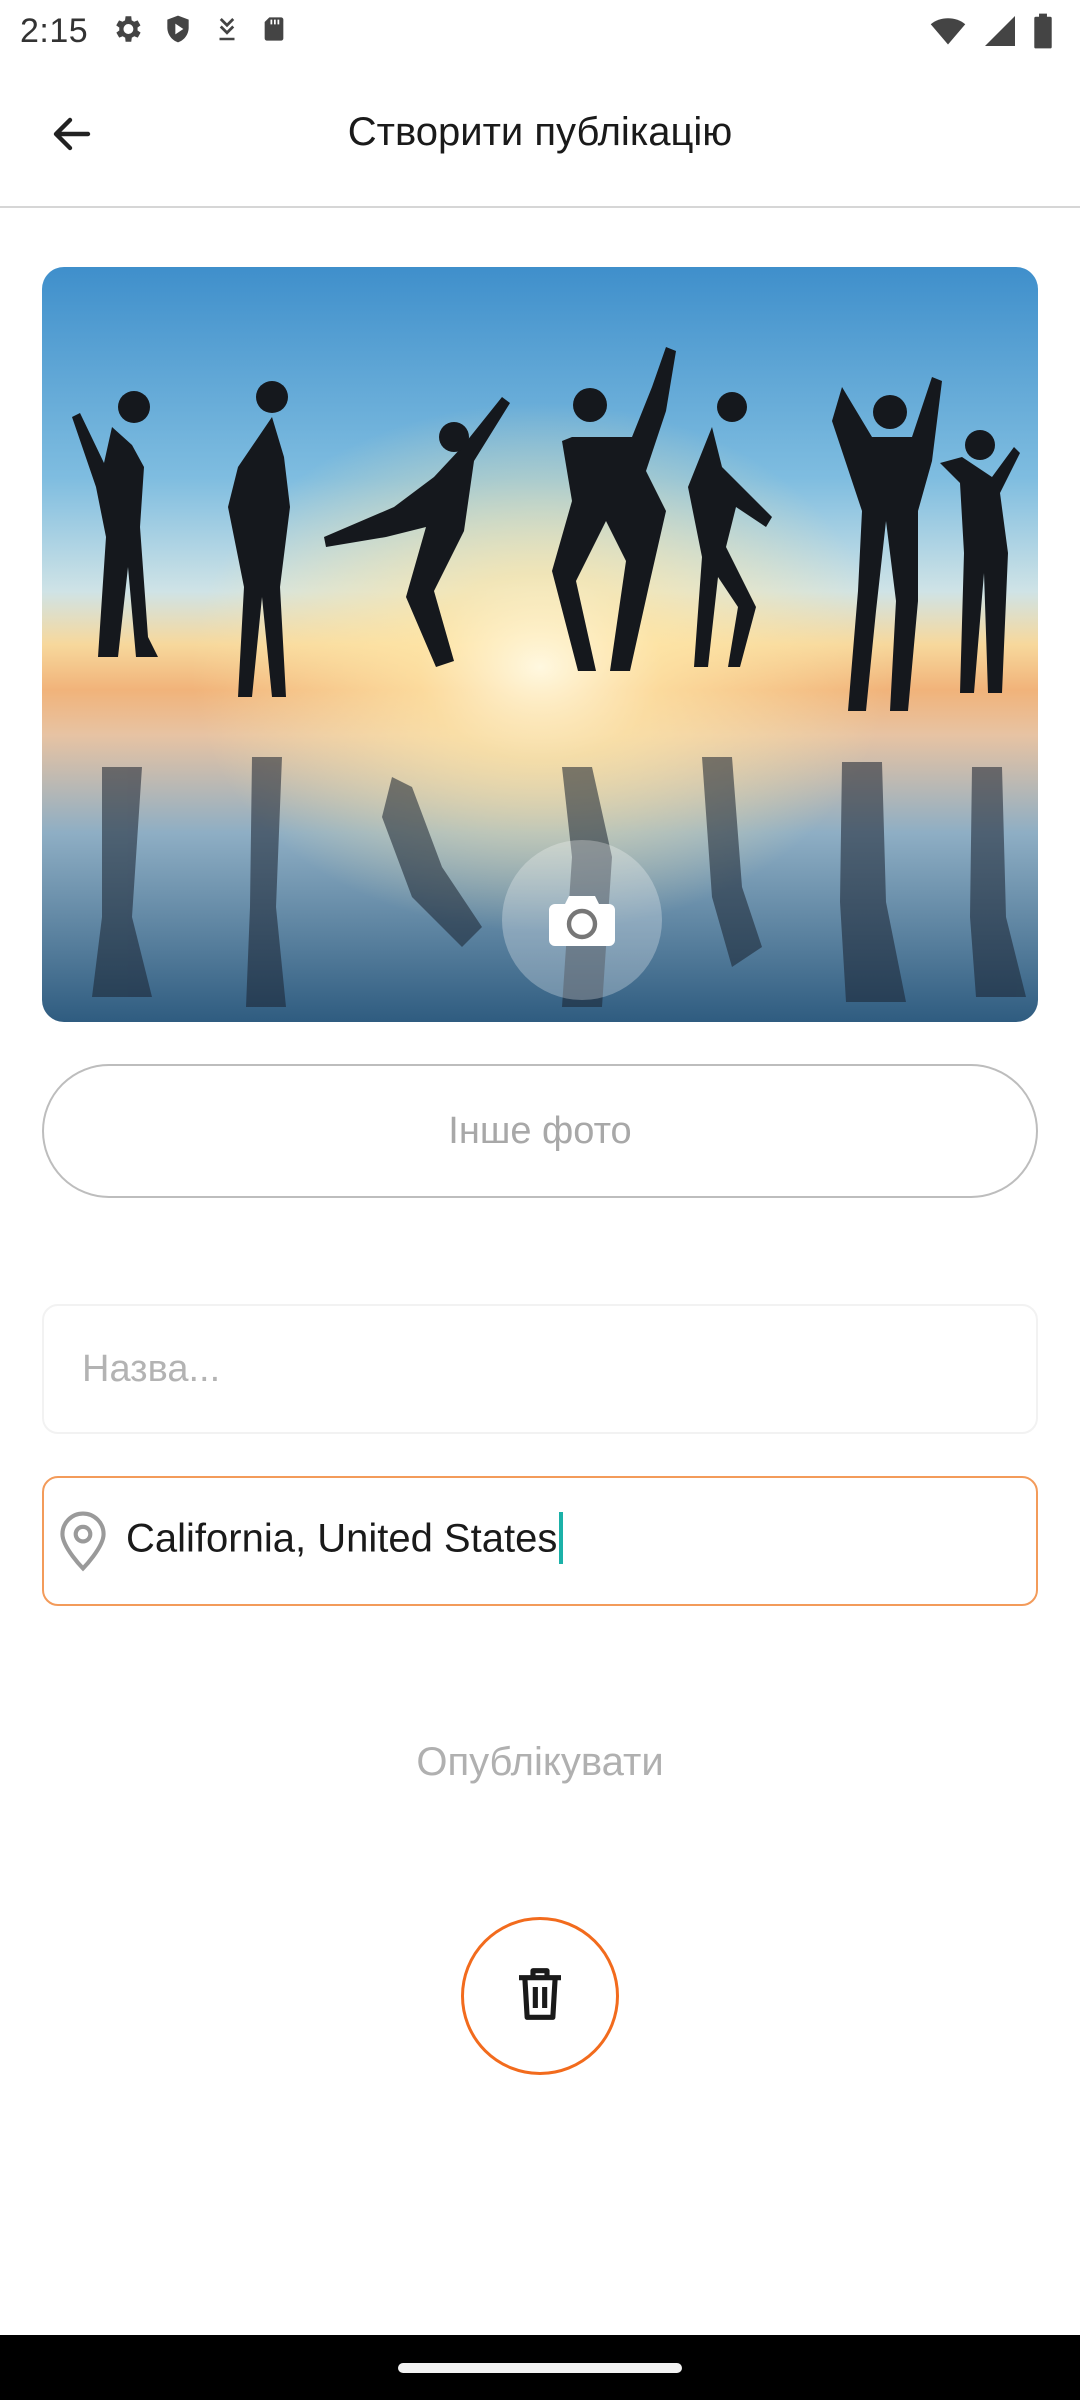 The image size is (1080, 2400). What do you see at coordinates (127, 31) in the screenshot?
I see `gear-icon` at bounding box center [127, 31].